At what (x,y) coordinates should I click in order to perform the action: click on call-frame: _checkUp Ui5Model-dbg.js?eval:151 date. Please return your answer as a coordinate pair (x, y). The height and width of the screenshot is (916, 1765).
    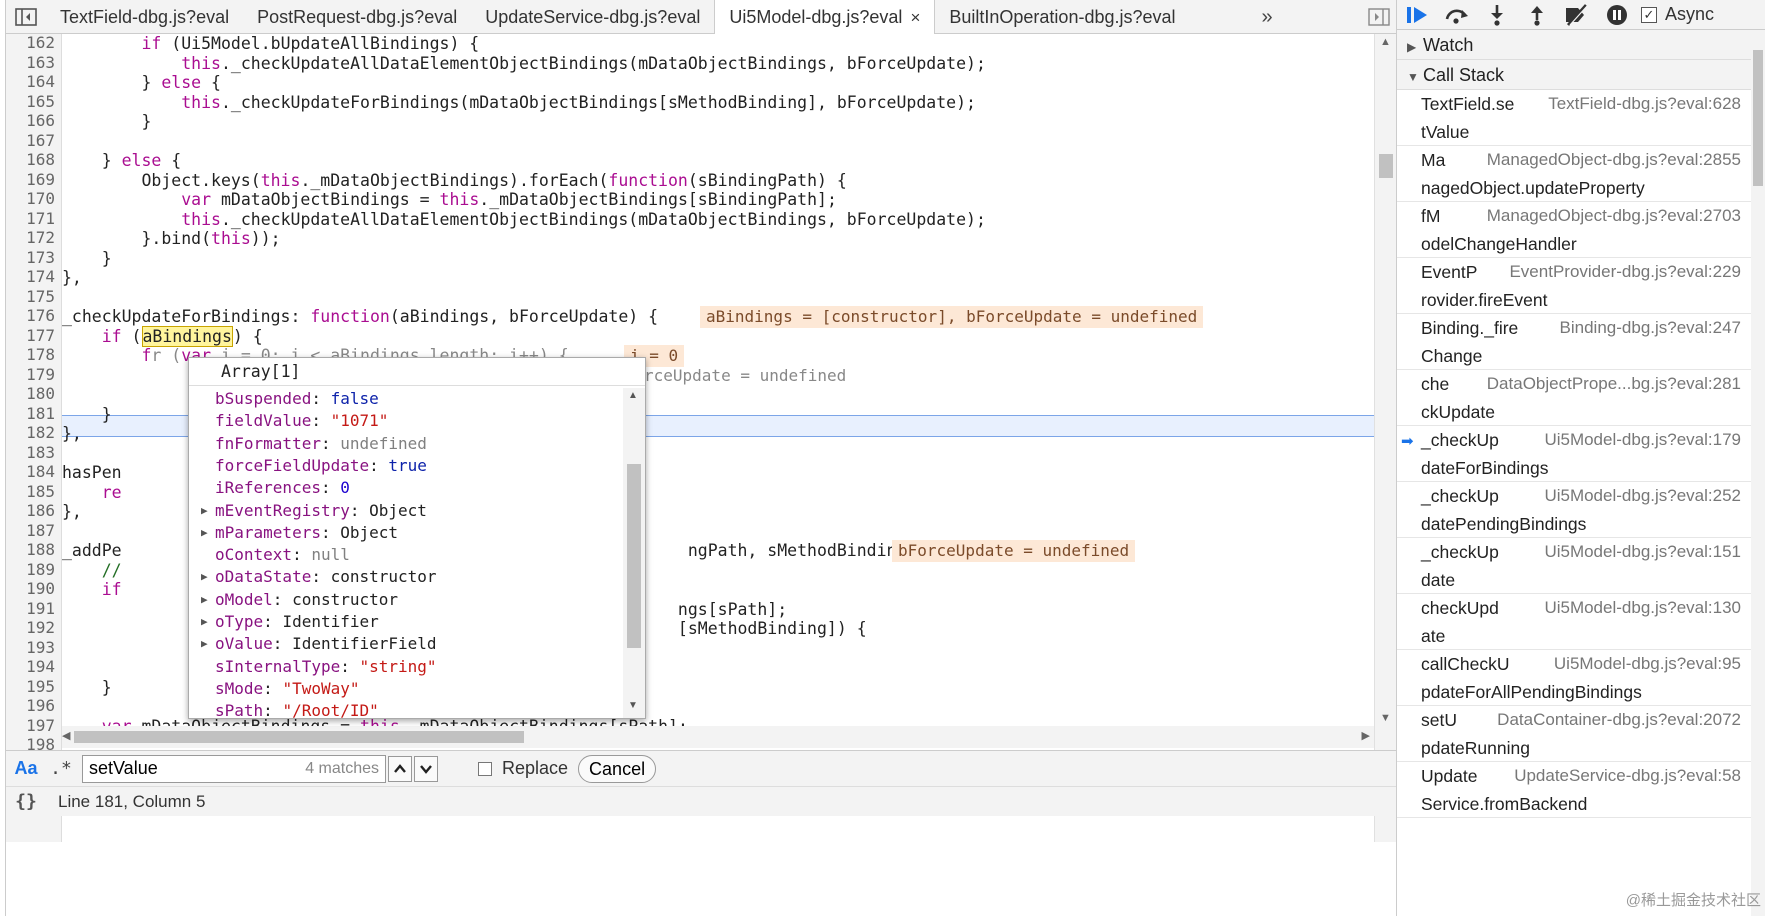
    Looking at the image, I should click on (1581, 566).